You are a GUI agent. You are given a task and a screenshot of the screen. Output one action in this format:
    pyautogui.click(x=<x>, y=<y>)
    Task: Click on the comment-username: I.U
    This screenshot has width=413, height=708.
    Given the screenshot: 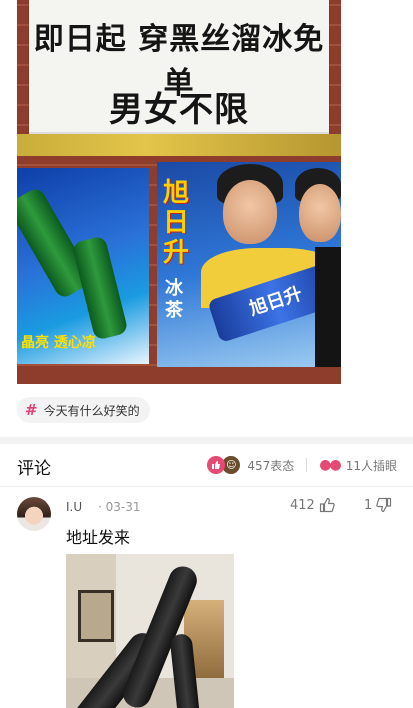 What is the action you would take?
    pyautogui.click(x=74, y=507)
    